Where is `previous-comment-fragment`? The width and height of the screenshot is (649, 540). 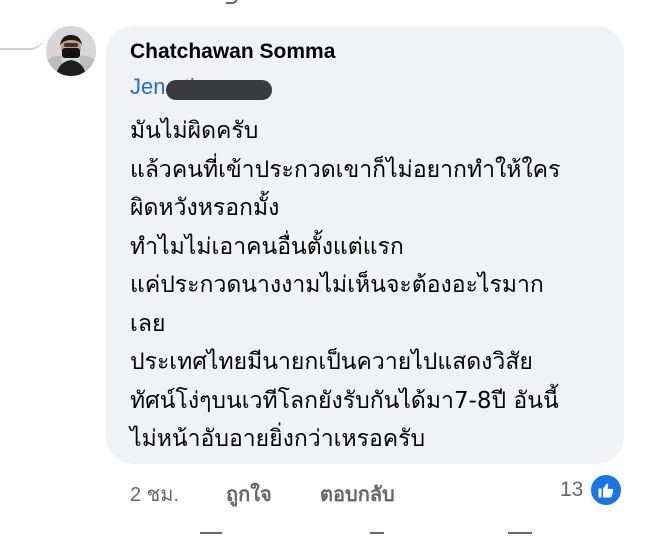 previous-comment-fragment is located at coordinates (232, 2).